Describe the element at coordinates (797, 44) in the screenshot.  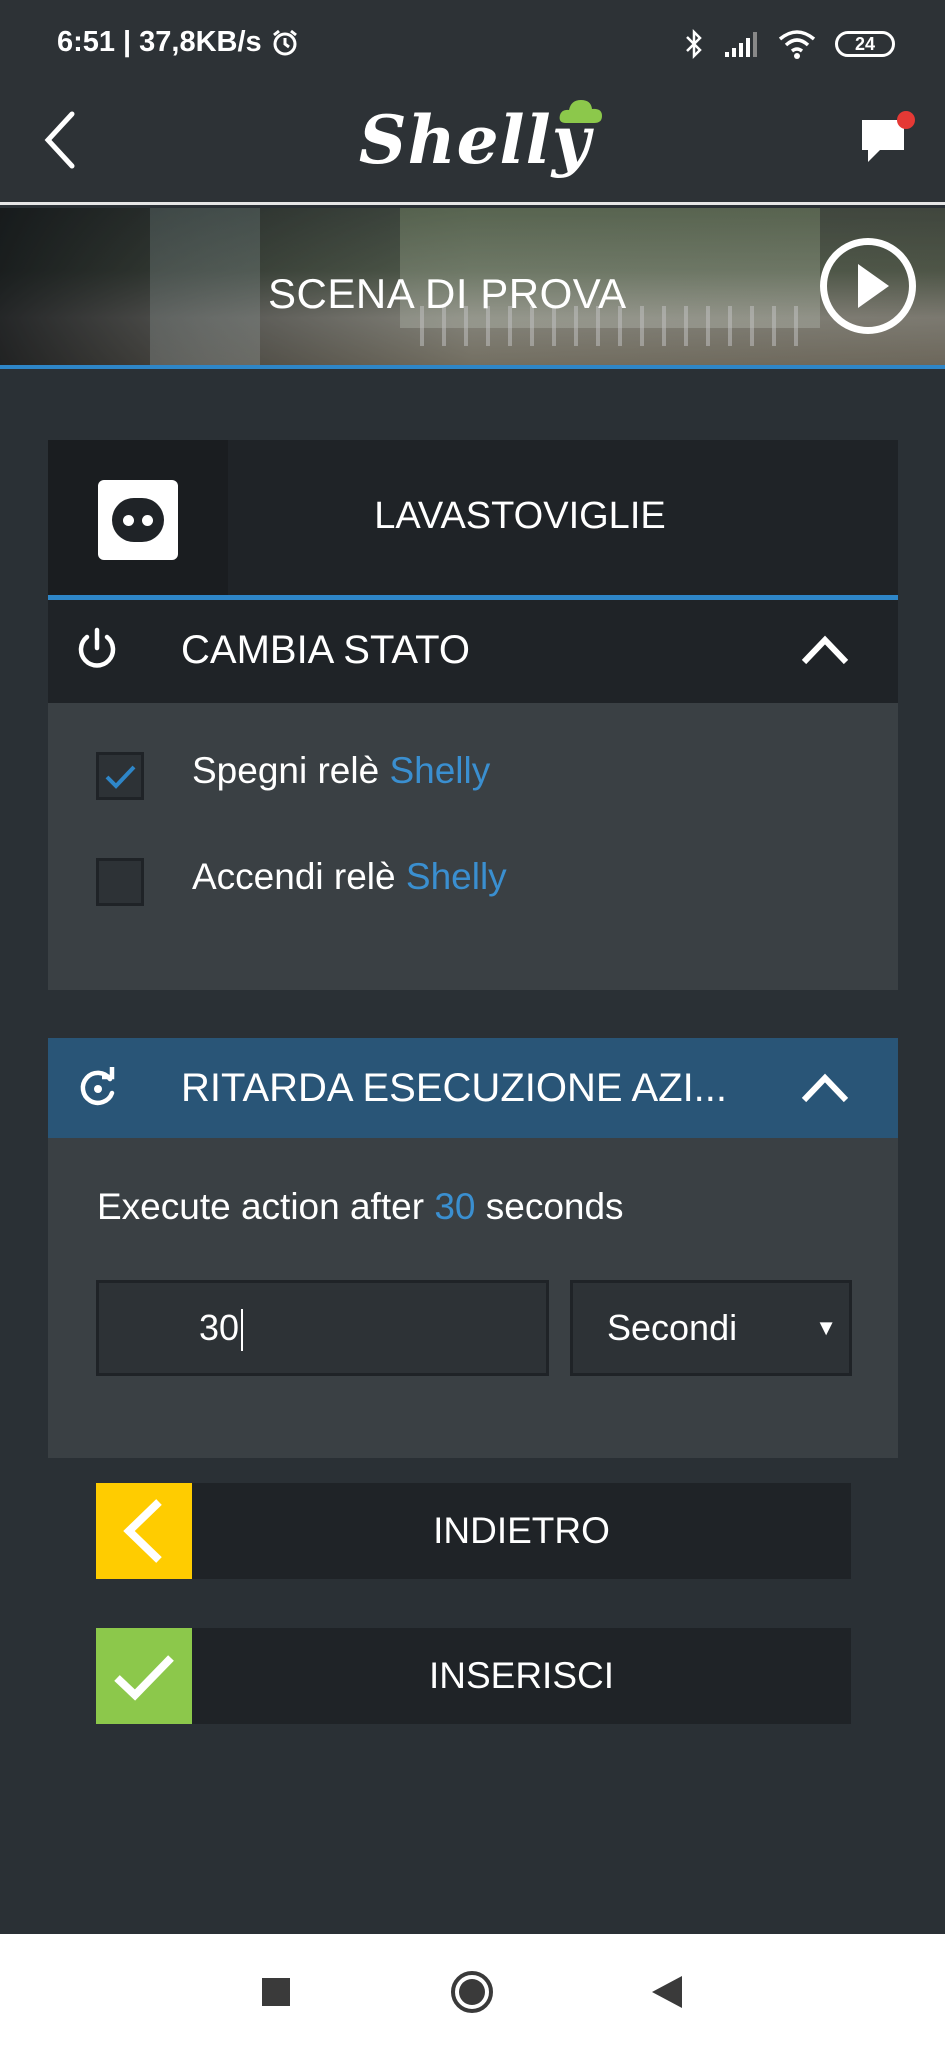
I see `wifi-icon` at that location.